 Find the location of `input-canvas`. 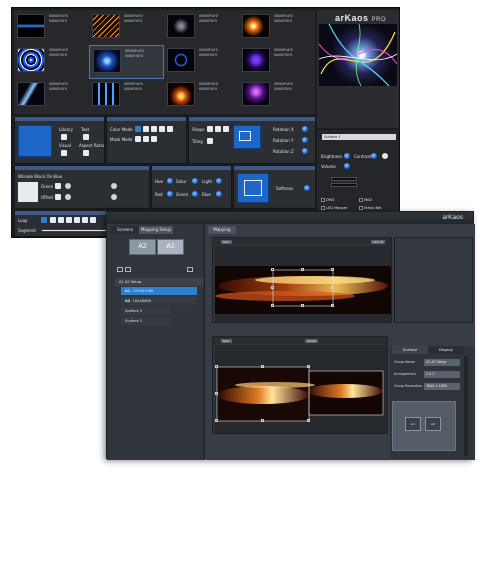

input-canvas is located at coordinates (303, 284).